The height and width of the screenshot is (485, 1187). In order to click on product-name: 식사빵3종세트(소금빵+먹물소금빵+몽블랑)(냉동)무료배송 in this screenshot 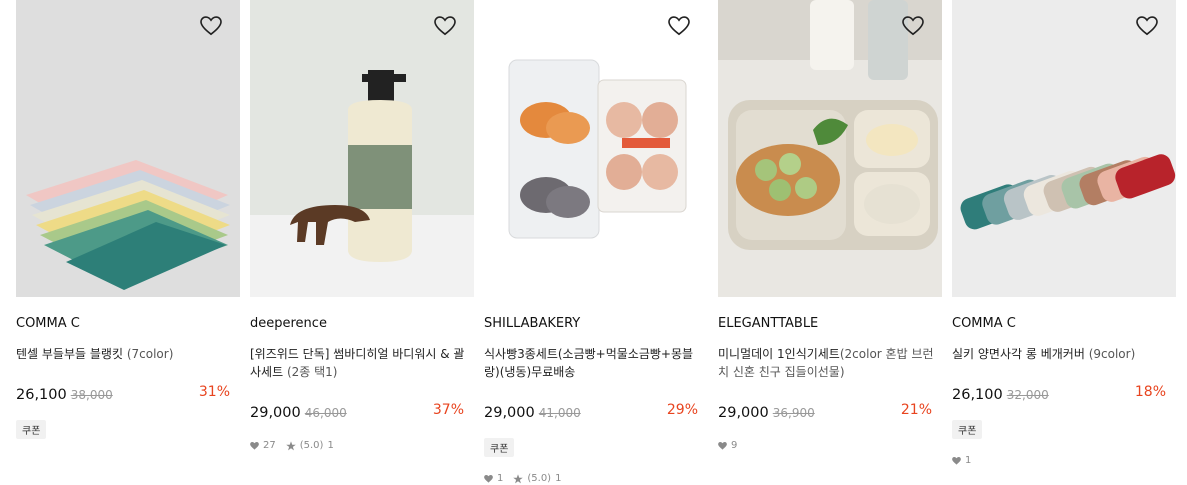, I will do `click(596, 363)`.